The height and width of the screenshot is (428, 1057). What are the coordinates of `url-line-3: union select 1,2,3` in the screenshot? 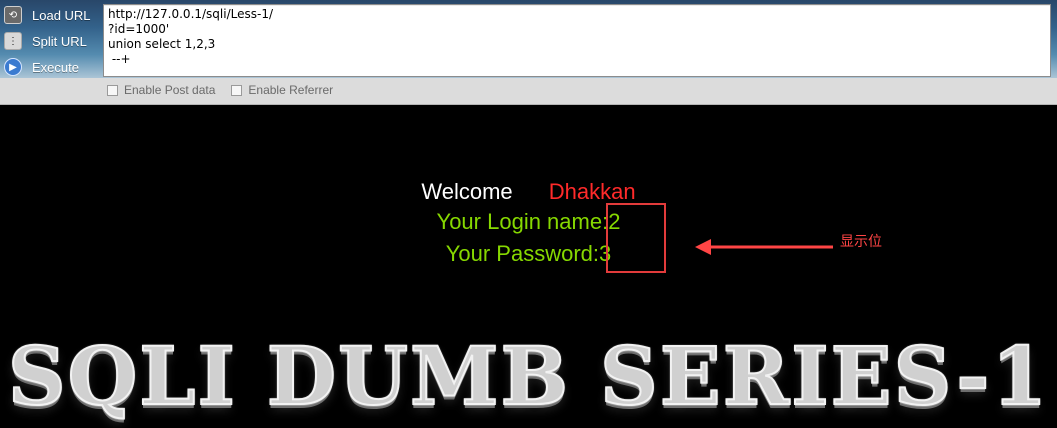 It's located at (162, 44).